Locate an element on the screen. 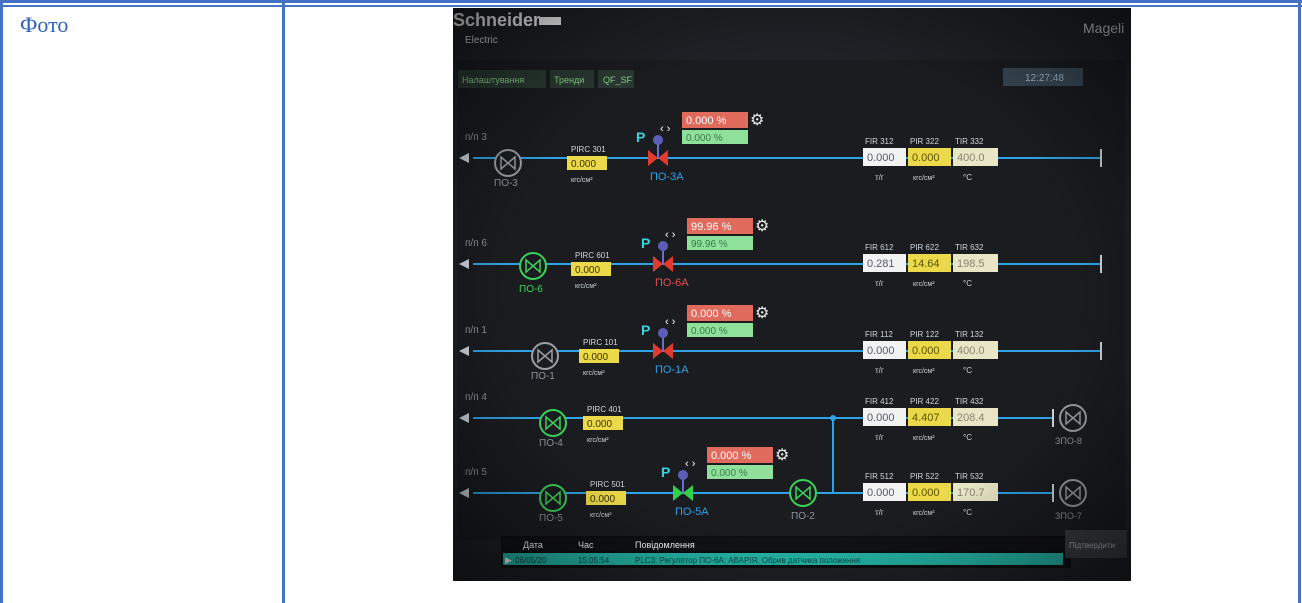 The image size is (1302, 603). table-right-border is located at coordinates (1299, 301).